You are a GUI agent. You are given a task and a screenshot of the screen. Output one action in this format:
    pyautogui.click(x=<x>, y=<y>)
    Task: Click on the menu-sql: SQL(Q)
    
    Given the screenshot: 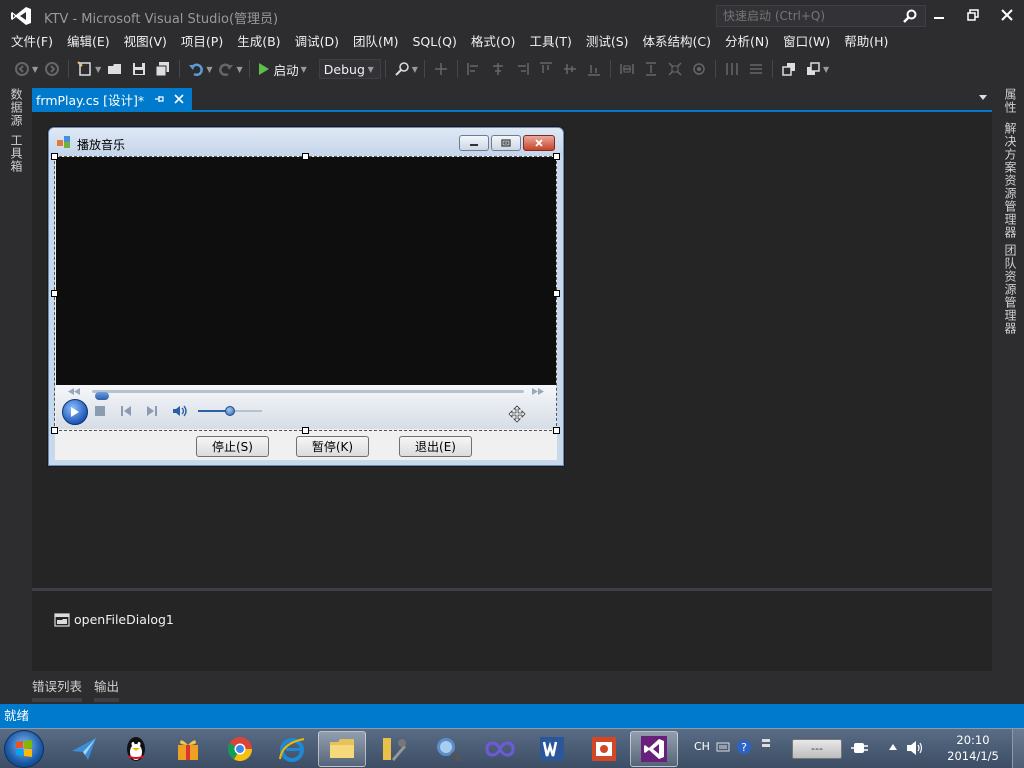 What is the action you would take?
    pyautogui.click(x=435, y=43)
    